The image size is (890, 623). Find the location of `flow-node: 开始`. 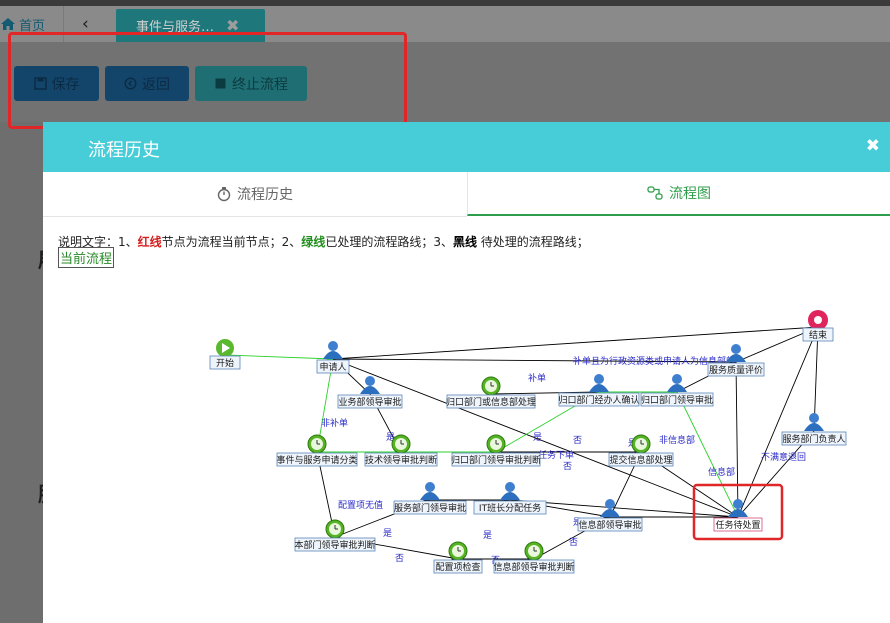

flow-node: 开始 is located at coordinates (225, 354).